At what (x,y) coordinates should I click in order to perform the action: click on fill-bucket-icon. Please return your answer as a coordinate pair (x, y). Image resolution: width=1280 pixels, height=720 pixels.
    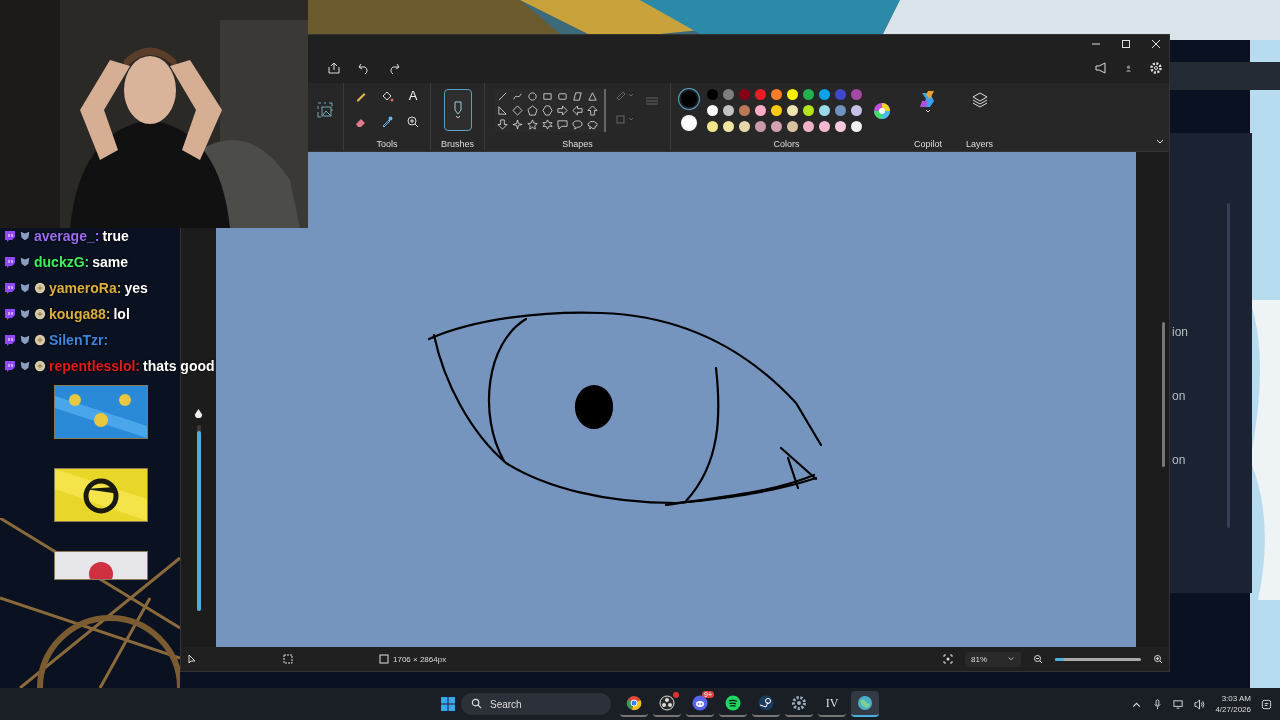
    Looking at the image, I should click on (387, 96).